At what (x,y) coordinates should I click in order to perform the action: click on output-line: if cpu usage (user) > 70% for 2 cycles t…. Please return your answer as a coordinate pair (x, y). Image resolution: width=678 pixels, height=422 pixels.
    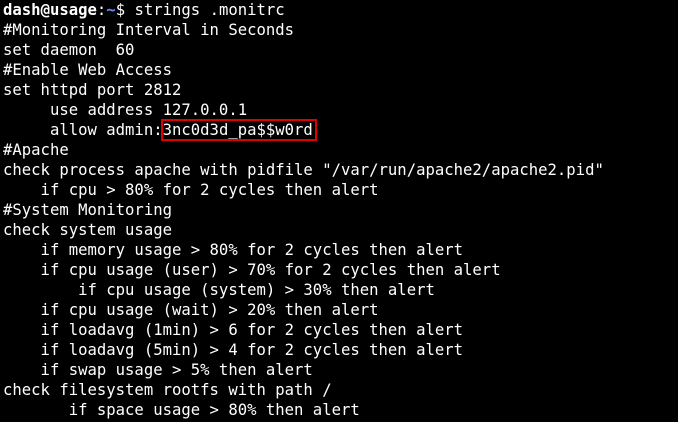
    Looking at the image, I should click on (252, 270).